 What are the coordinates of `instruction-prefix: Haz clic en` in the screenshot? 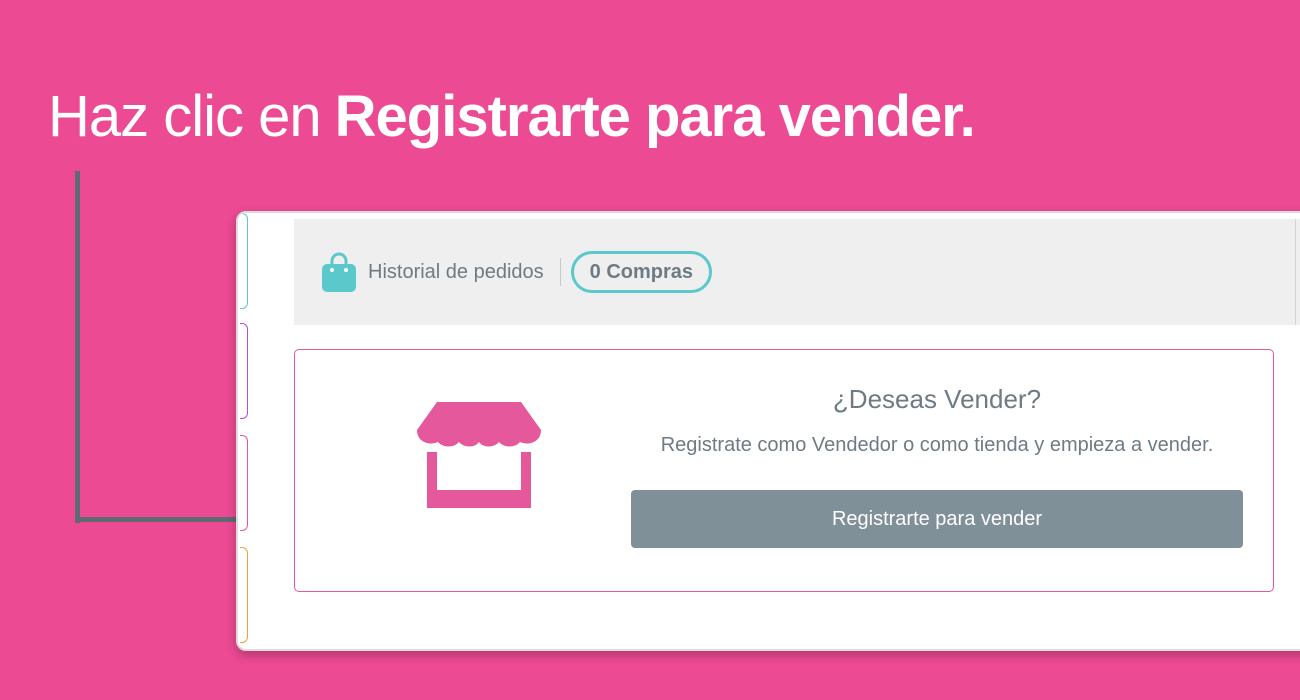 It's located at (185, 116).